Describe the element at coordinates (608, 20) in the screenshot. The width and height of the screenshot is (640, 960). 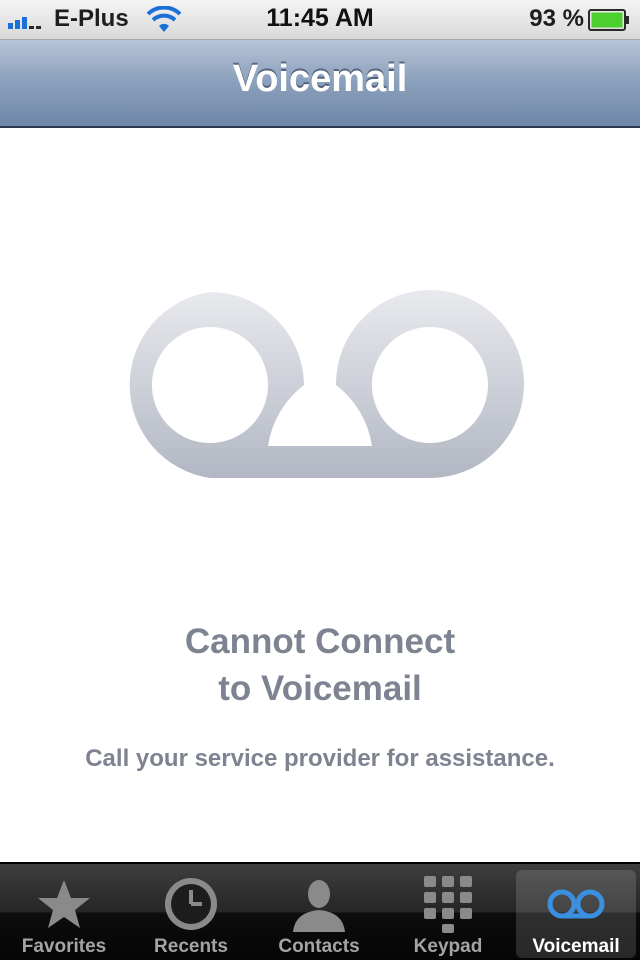
I see `battery-icon` at that location.